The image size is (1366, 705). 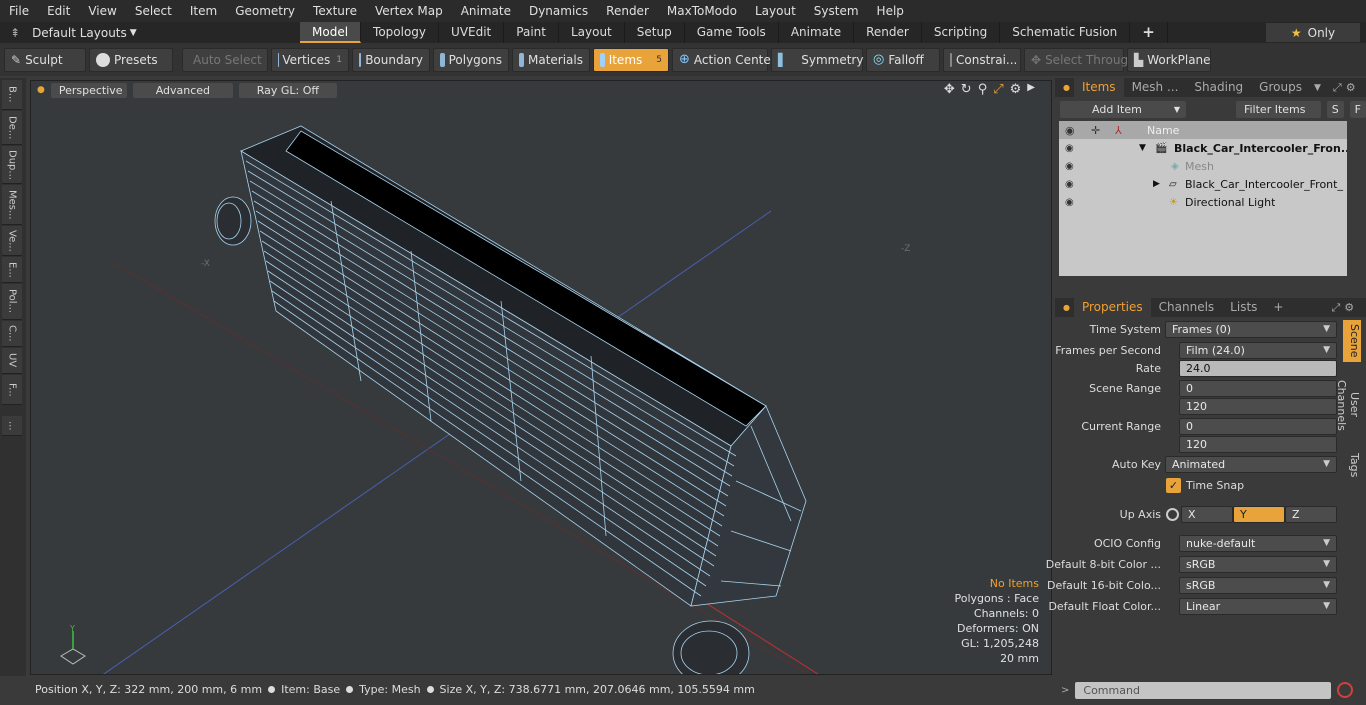 What do you see at coordinates (1258, 368) in the screenshot?
I see `rate-input: 24.0` at bounding box center [1258, 368].